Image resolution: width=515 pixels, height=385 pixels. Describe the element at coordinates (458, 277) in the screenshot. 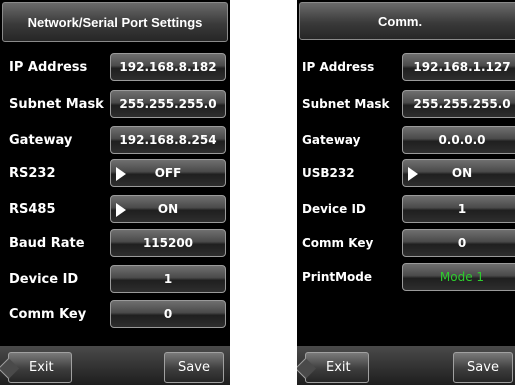

I see `print-mode-selector: Mode 1` at that location.